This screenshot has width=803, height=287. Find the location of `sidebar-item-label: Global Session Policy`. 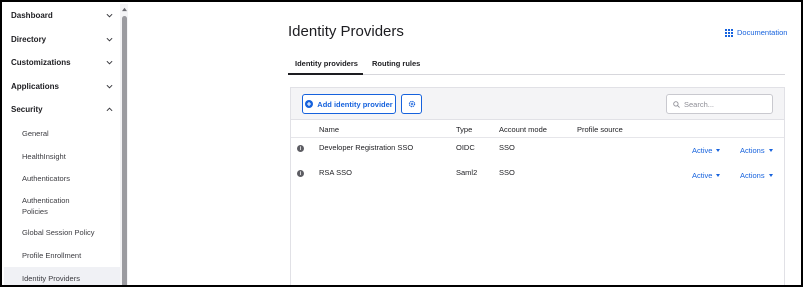

sidebar-item-label: Global Session Policy is located at coordinates (58, 232).